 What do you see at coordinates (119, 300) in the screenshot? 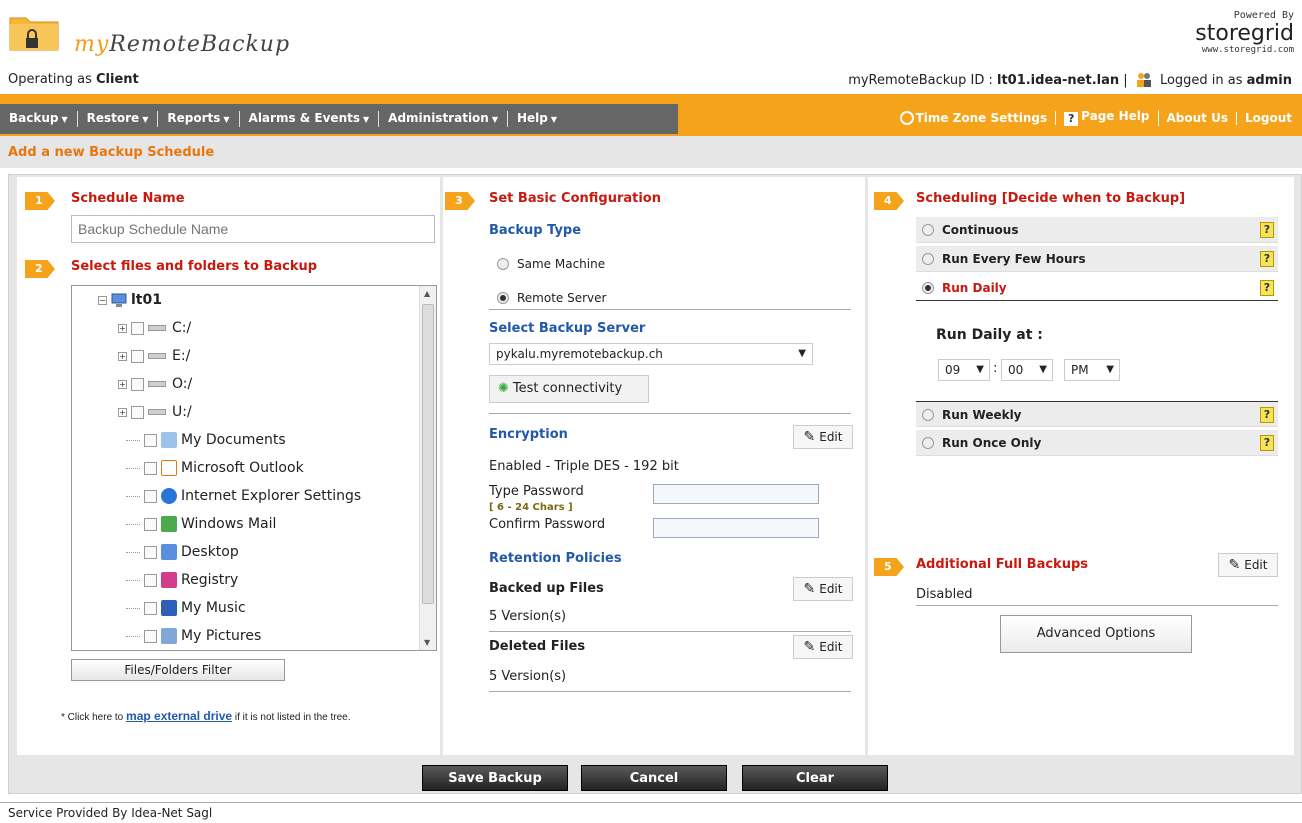
I see `computer-icon` at bounding box center [119, 300].